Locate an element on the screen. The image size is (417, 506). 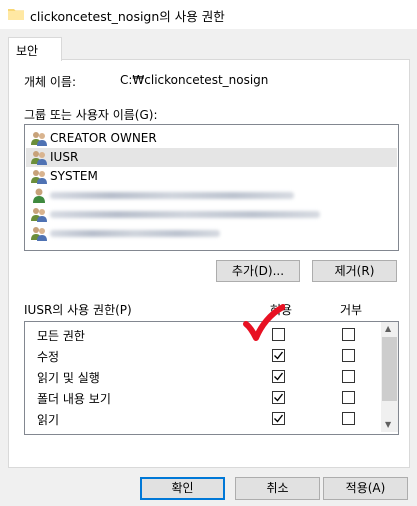
apply-button: 적용(A) is located at coordinates (365, 488).